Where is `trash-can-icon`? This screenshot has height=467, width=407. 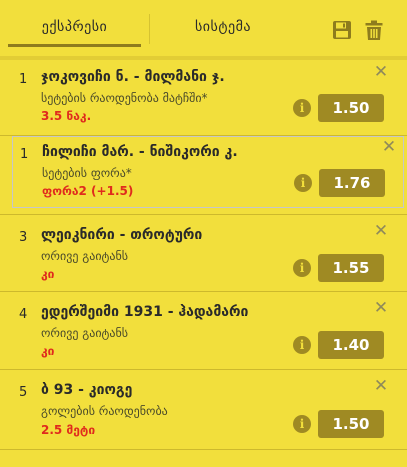 trash-can-icon is located at coordinates (374, 30).